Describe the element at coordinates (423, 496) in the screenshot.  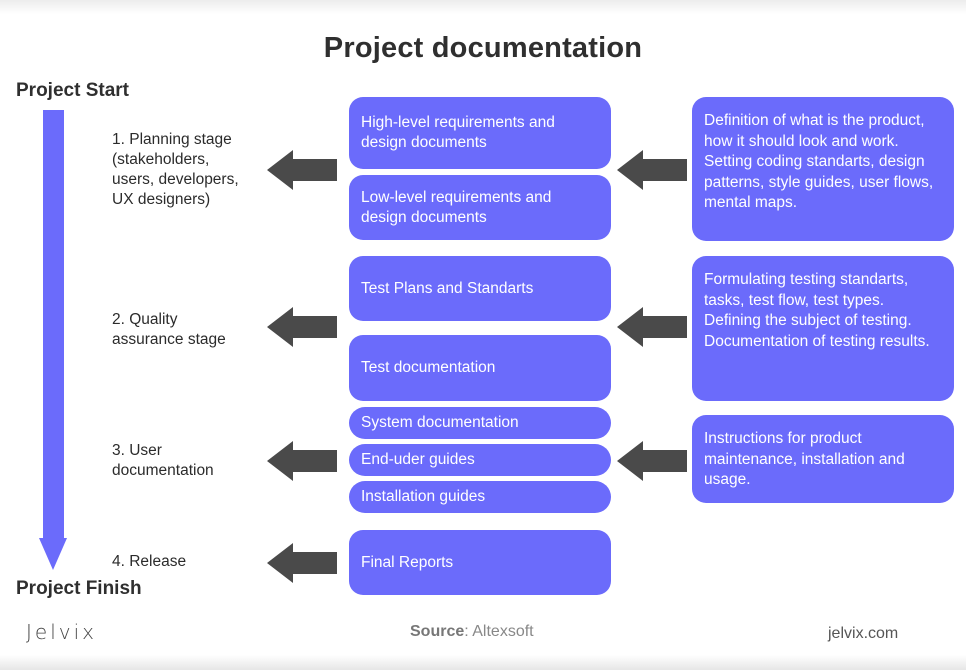
I see `doc-label: Installation guides` at that location.